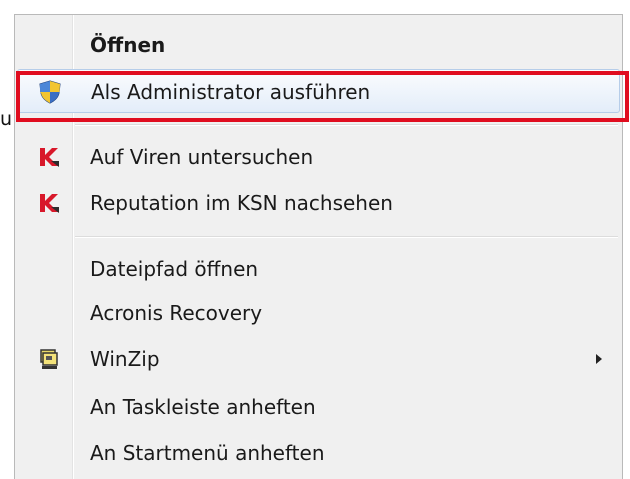  Describe the element at coordinates (318, 359) in the screenshot. I see `menu-item-winzip: WinZip` at that location.